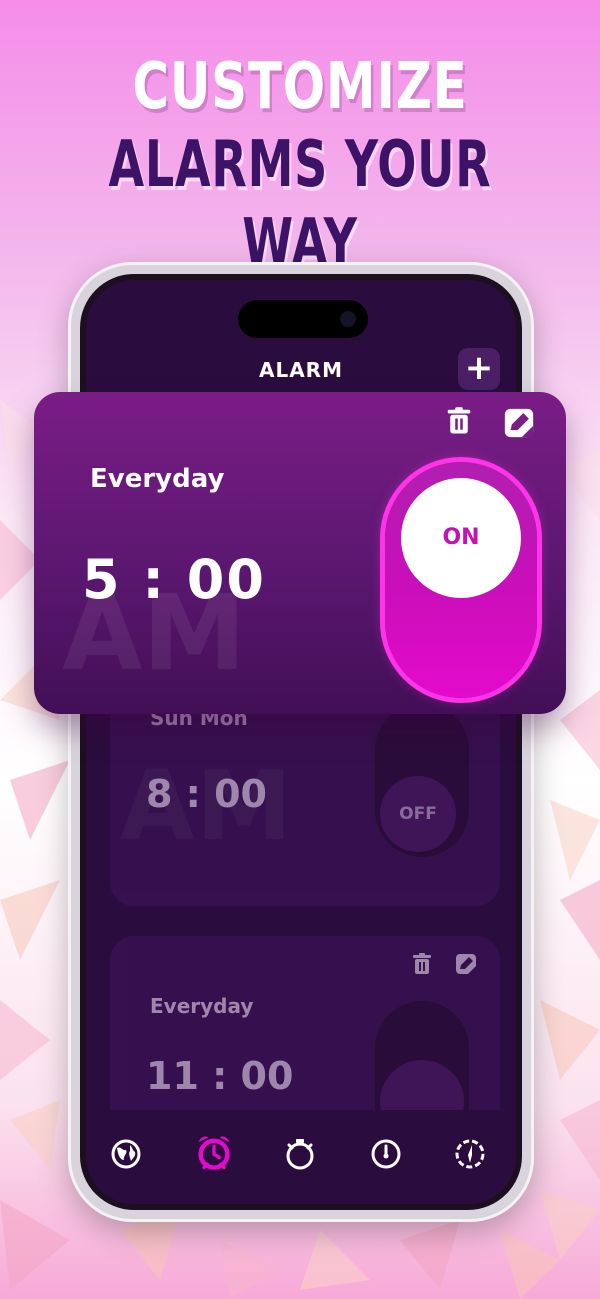 The image size is (600, 1299). I want to click on alarm-toggle-knob: ON, so click(461, 538).